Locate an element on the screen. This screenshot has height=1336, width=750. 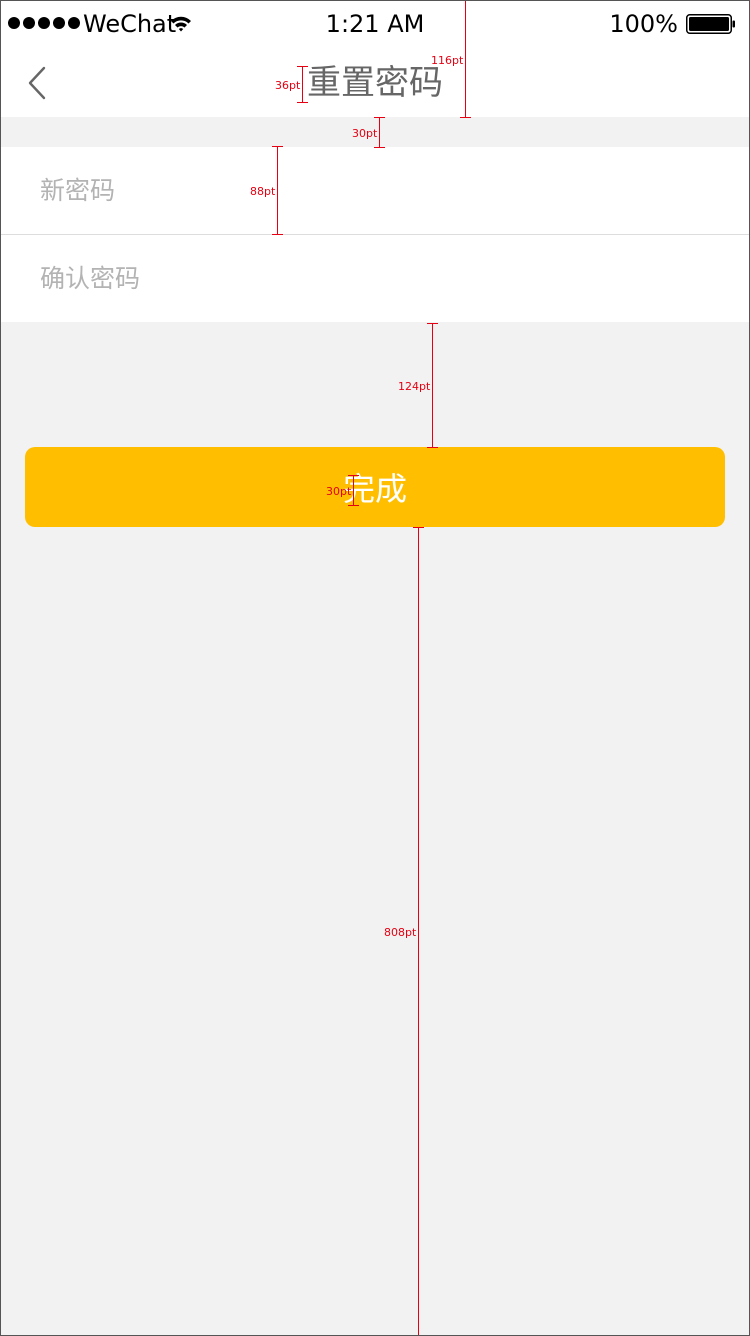
battery-percent: 100% is located at coordinates (643, 24).